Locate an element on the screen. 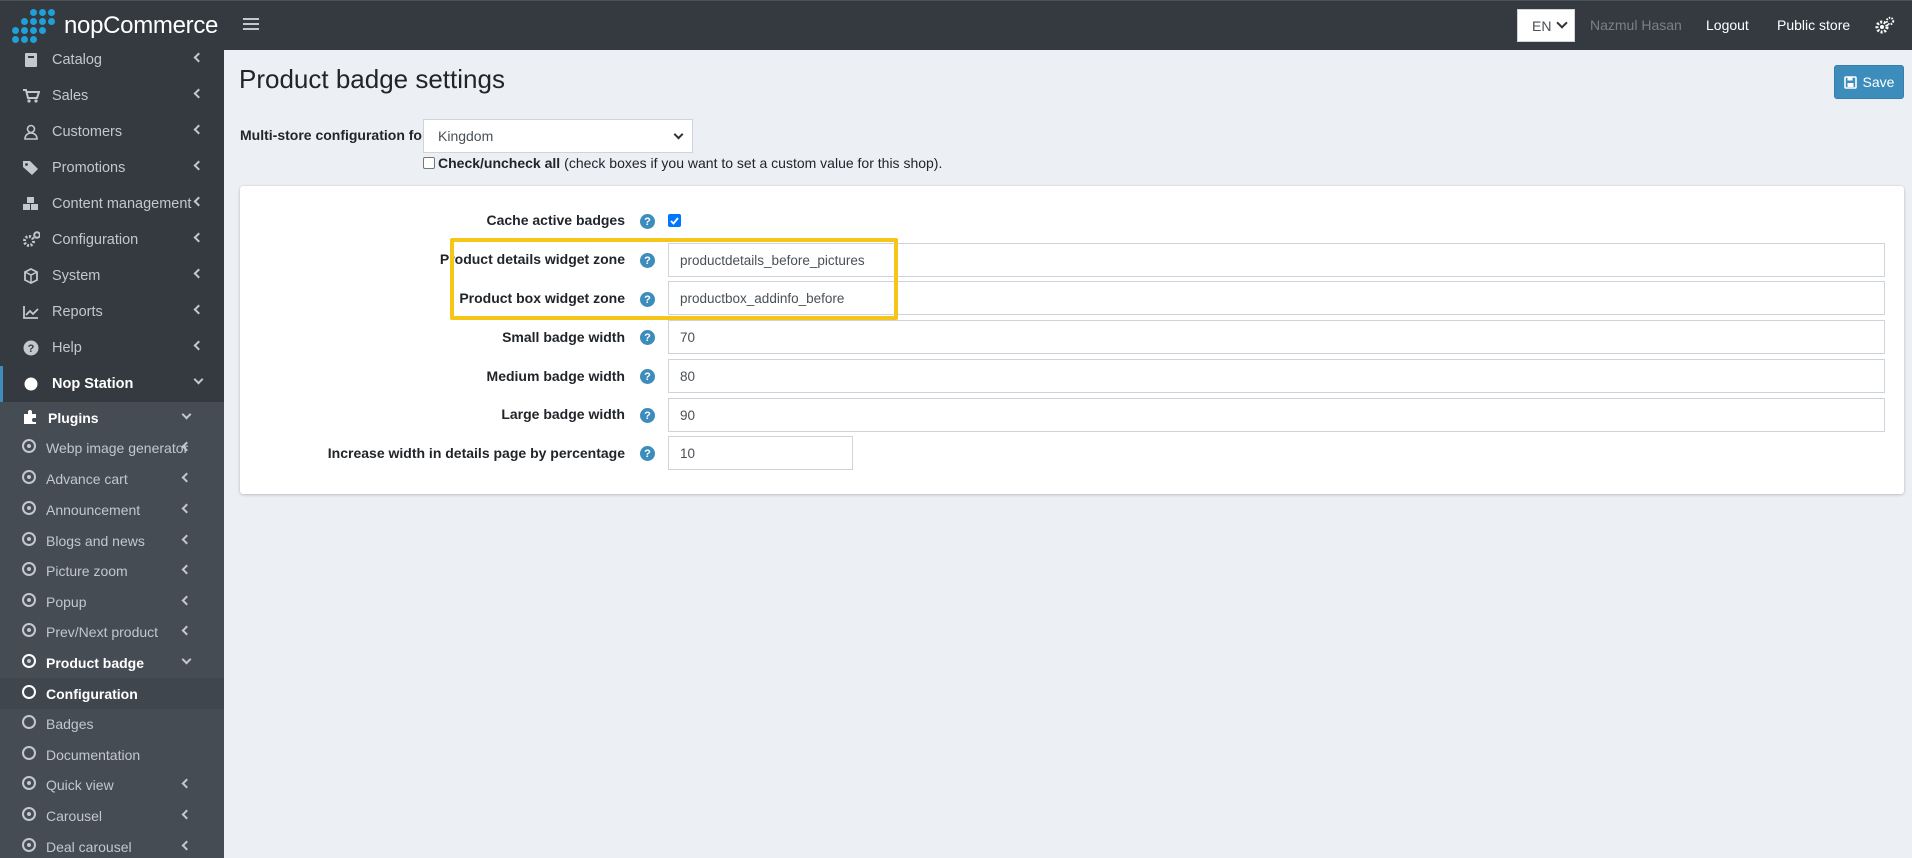 The image size is (1912, 858). public-store-link: Public store is located at coordinates (1813, 25).